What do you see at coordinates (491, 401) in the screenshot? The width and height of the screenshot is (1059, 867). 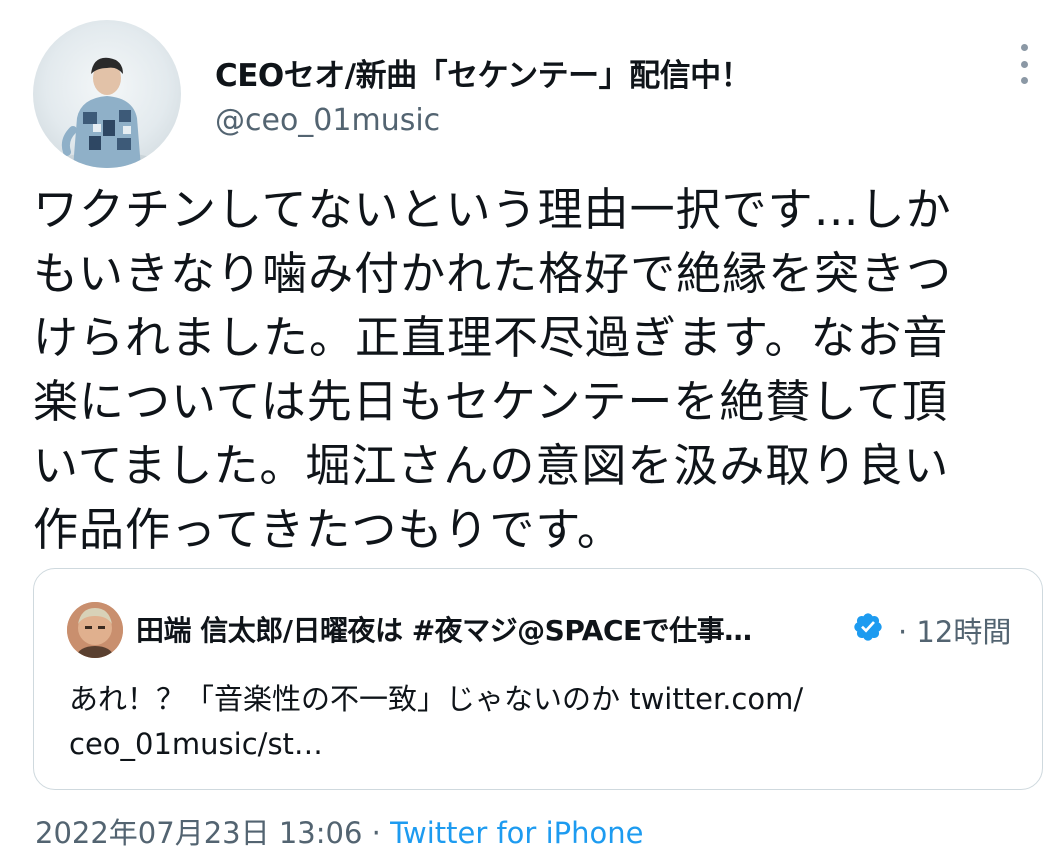 I see `tweet-text-line: 楽については先日もセケンテーを絶賛して頂` at bounding box center [491, 401].